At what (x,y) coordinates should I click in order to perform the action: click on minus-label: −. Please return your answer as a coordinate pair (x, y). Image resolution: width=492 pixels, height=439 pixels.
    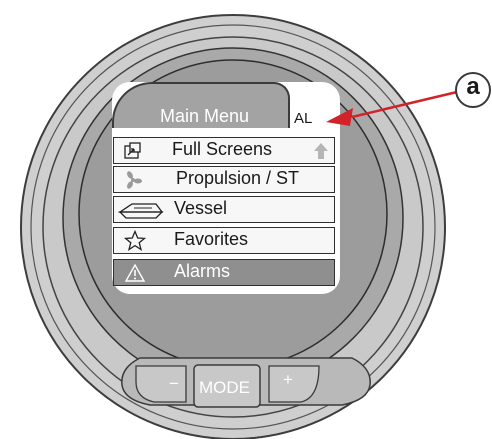
    Looking at the image, I should click on (174, 383).